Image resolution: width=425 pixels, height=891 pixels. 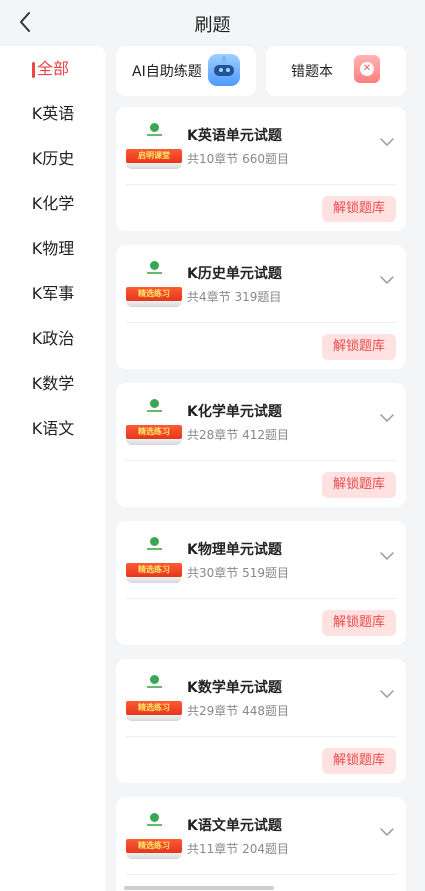 I want to click on sidebar-item-physics: K物理, so click(x=53, y=249).